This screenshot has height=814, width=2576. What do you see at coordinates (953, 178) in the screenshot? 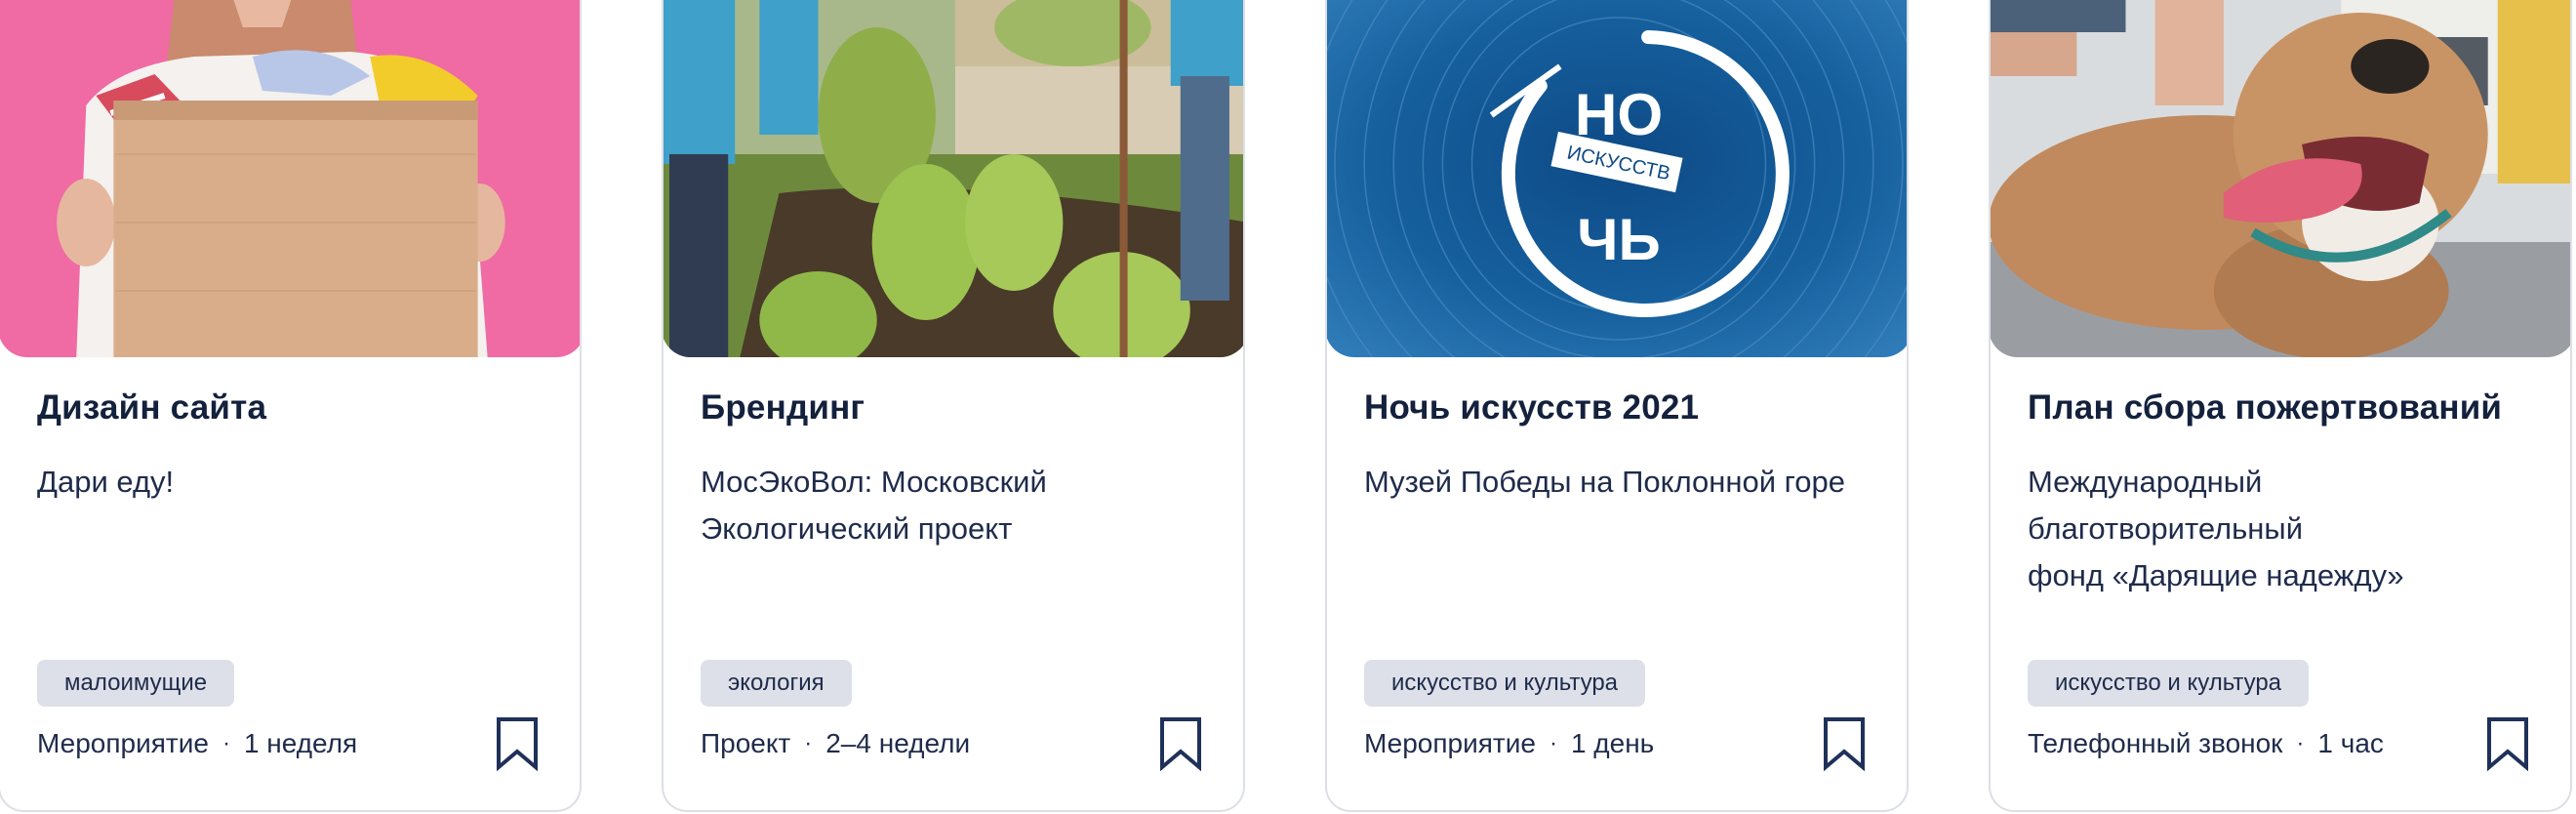
I see `card-image-planting` at bounding box center [953, 178].